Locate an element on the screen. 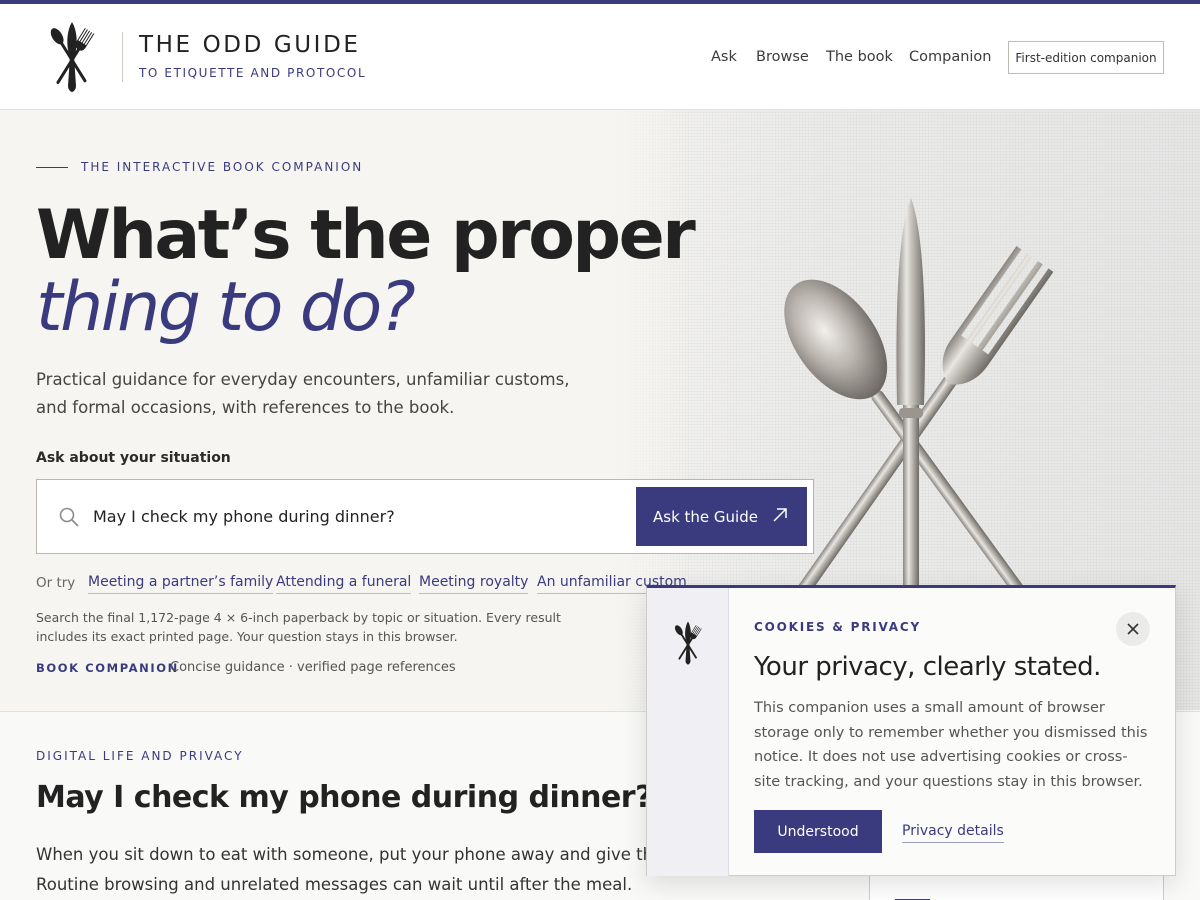 This screenshot has height=900, width=1200. side-card is located at coordinates (1016, 886).